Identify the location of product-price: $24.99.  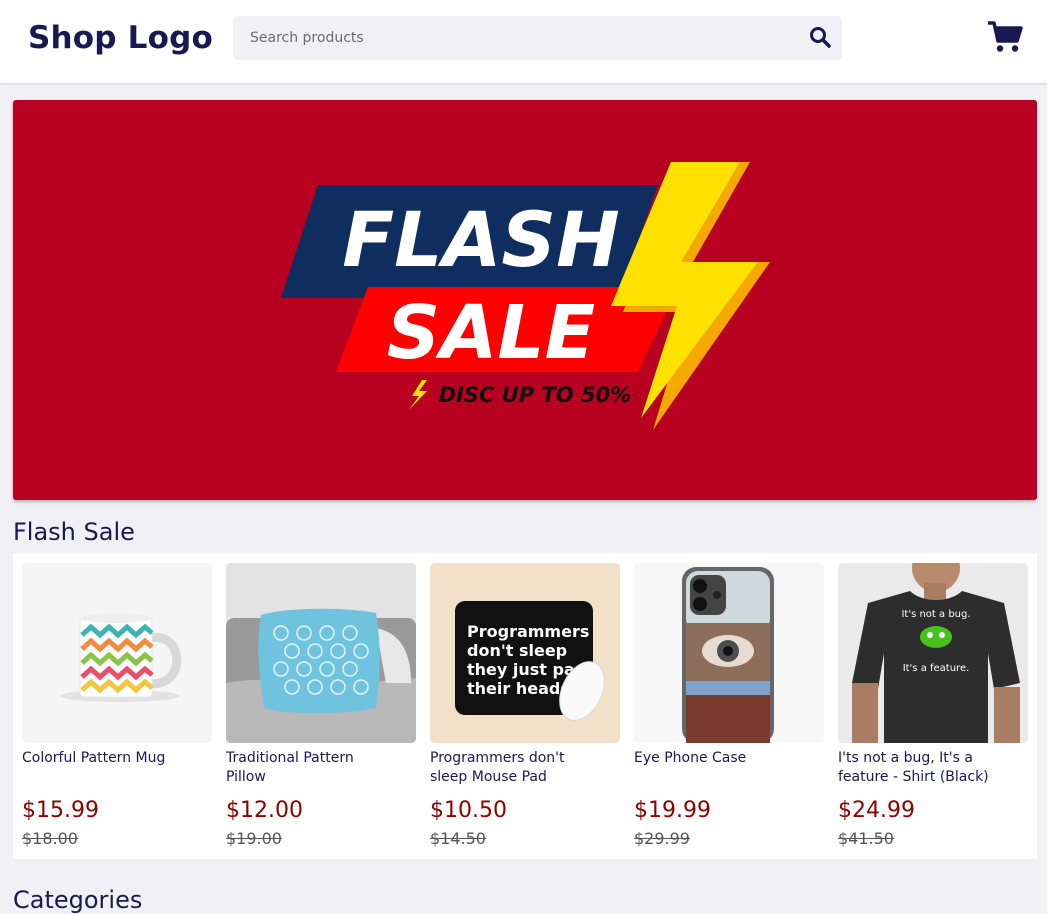
(876, 810).